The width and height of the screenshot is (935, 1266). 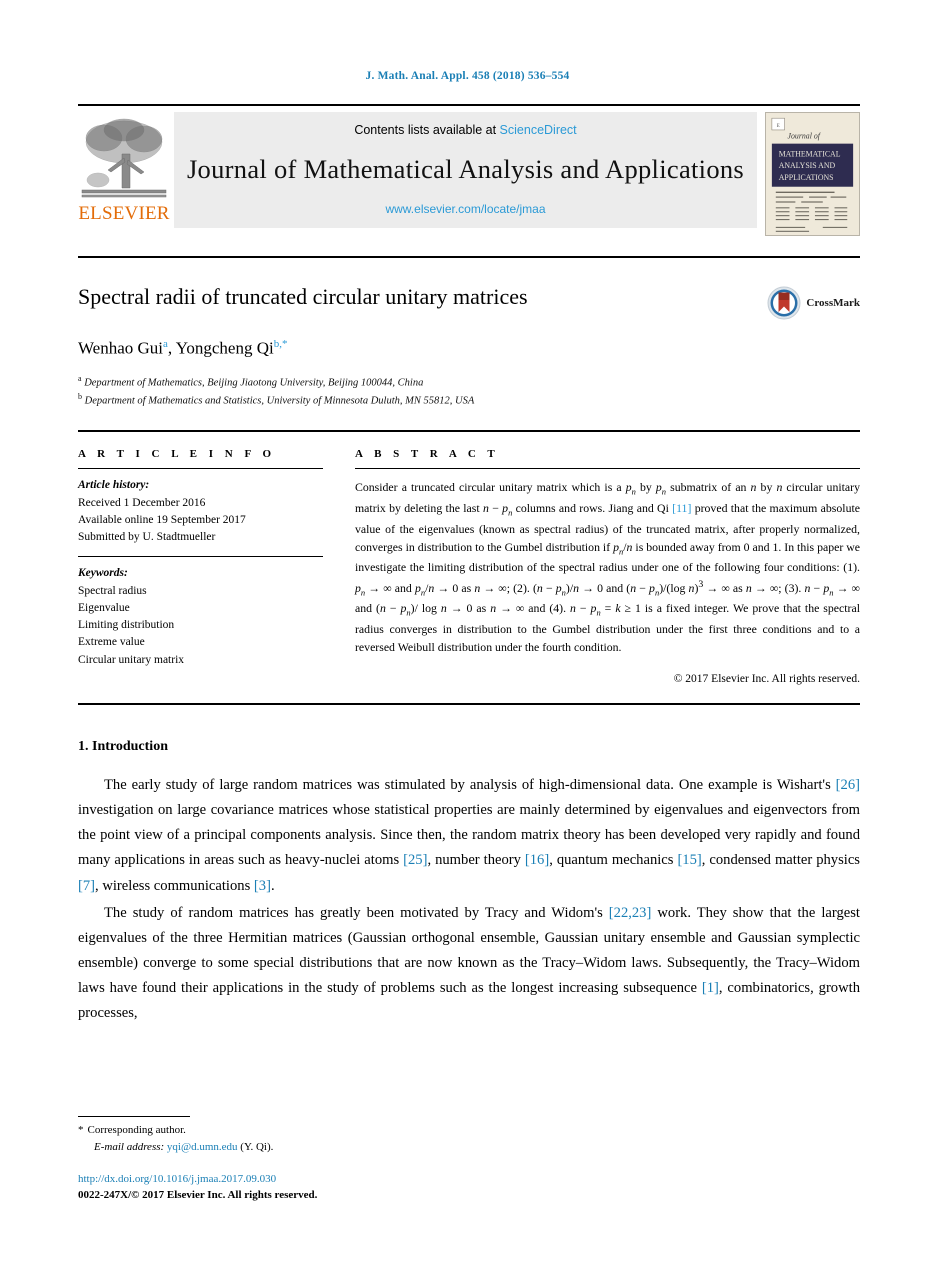 What do you see at coordinates (467, 76) in the screenshot?
I see `running-head: J. Math. Anal. Appl. 458 (2018) 536–554` at bounding box center [467, 76].